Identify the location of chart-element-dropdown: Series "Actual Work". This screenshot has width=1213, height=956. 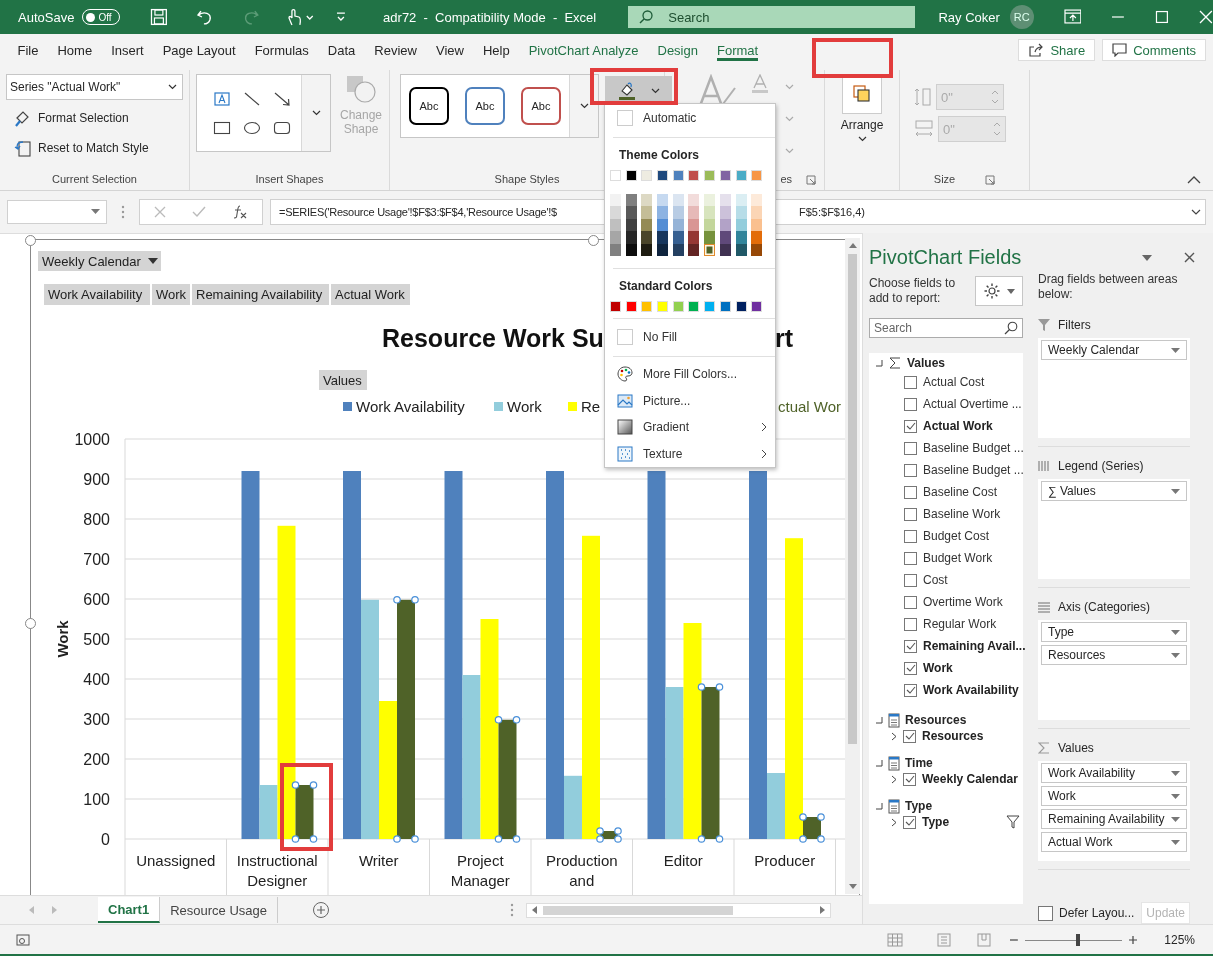
(94, 87).